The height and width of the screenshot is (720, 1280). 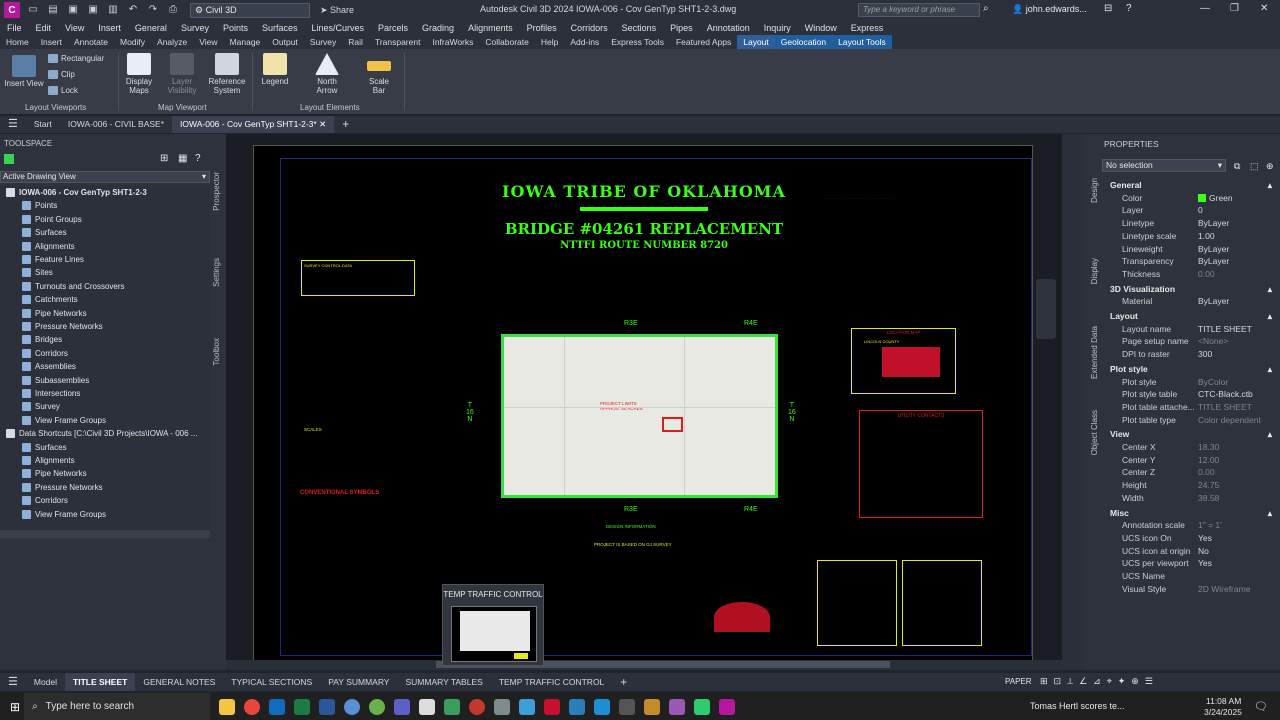 What do you see at coordinates (51, 393) in the screenshot?
I see `tree-item: Intersections` at bounding box center [51, 393].